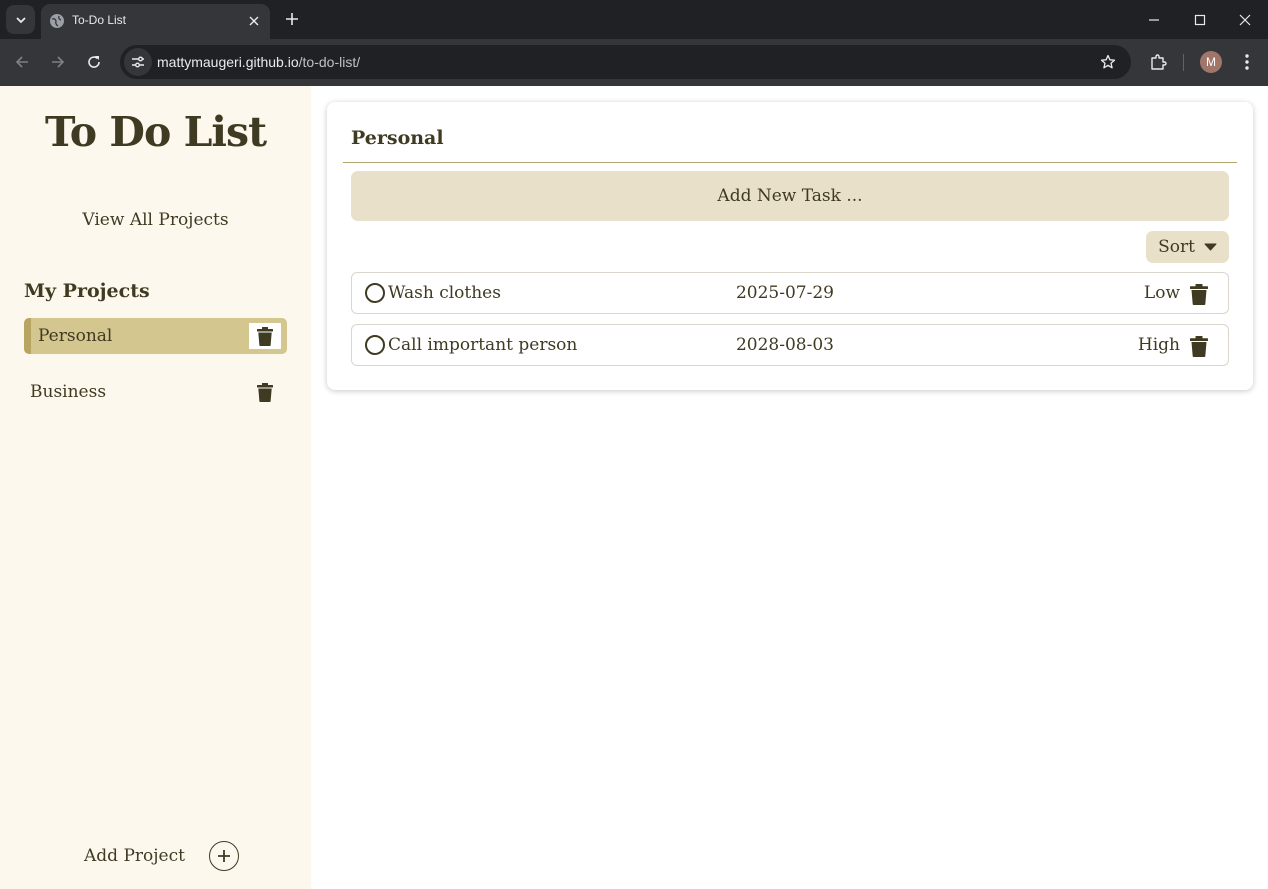 Image resolution: width=1268 pixels, height=889 pixels. Describe the element at coordinates (1183, 62) in the screenshot. I see `toolbar-separator` at that location.